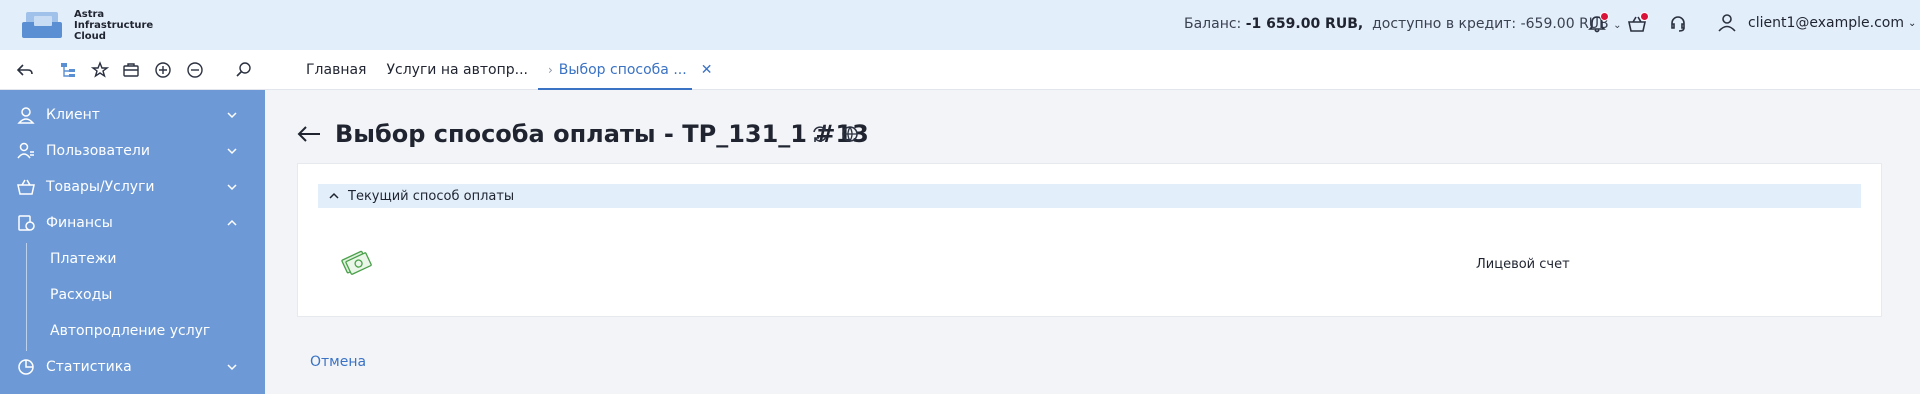 This screenshot has width=1920, height=394. I want to click on user-icon, so click(1727, 23).